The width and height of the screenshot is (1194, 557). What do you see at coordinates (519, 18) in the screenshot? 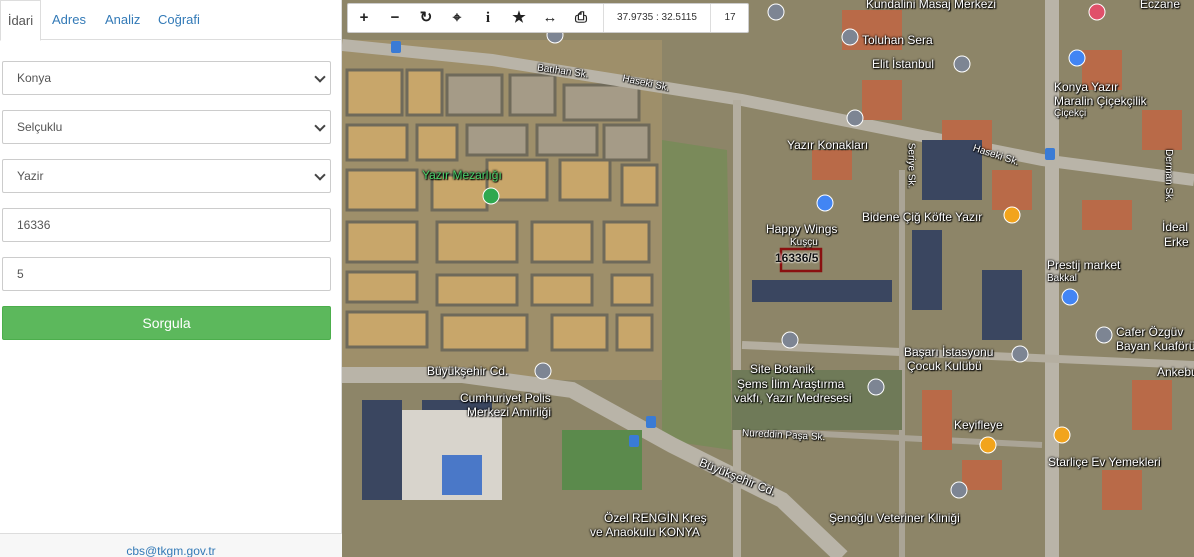
I see `star-icon: ★` at bounding box center [519, 18].